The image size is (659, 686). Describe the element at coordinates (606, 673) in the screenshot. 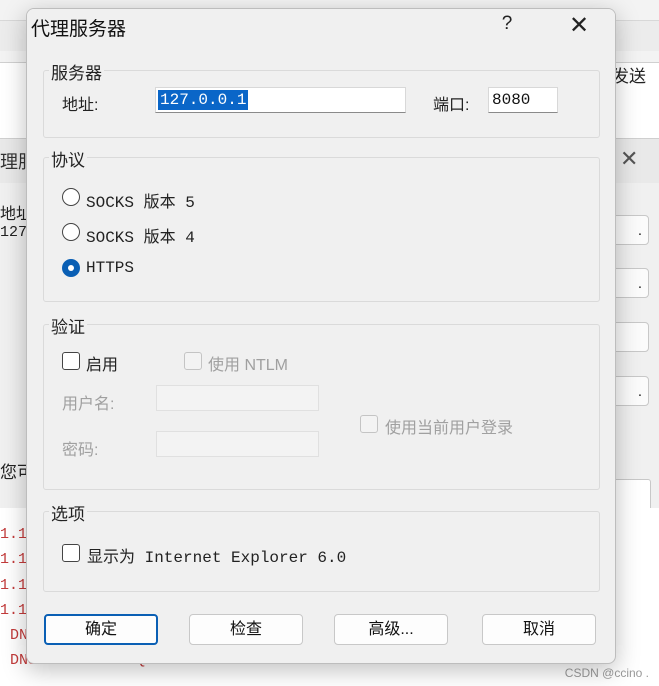

I see `watermark: CSDN @ccino .` at that location.